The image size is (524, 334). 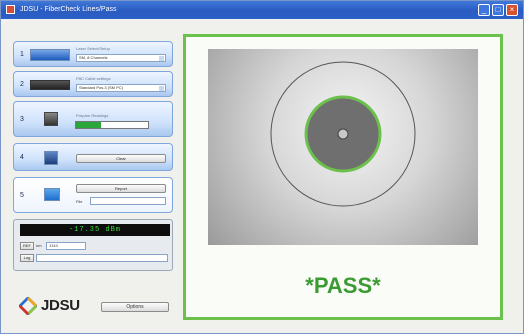 What do you see at coordinates (93, 48) in the screenshot?
I see `step-label: Laser Select/Setup` at bounding box center [93, 48].